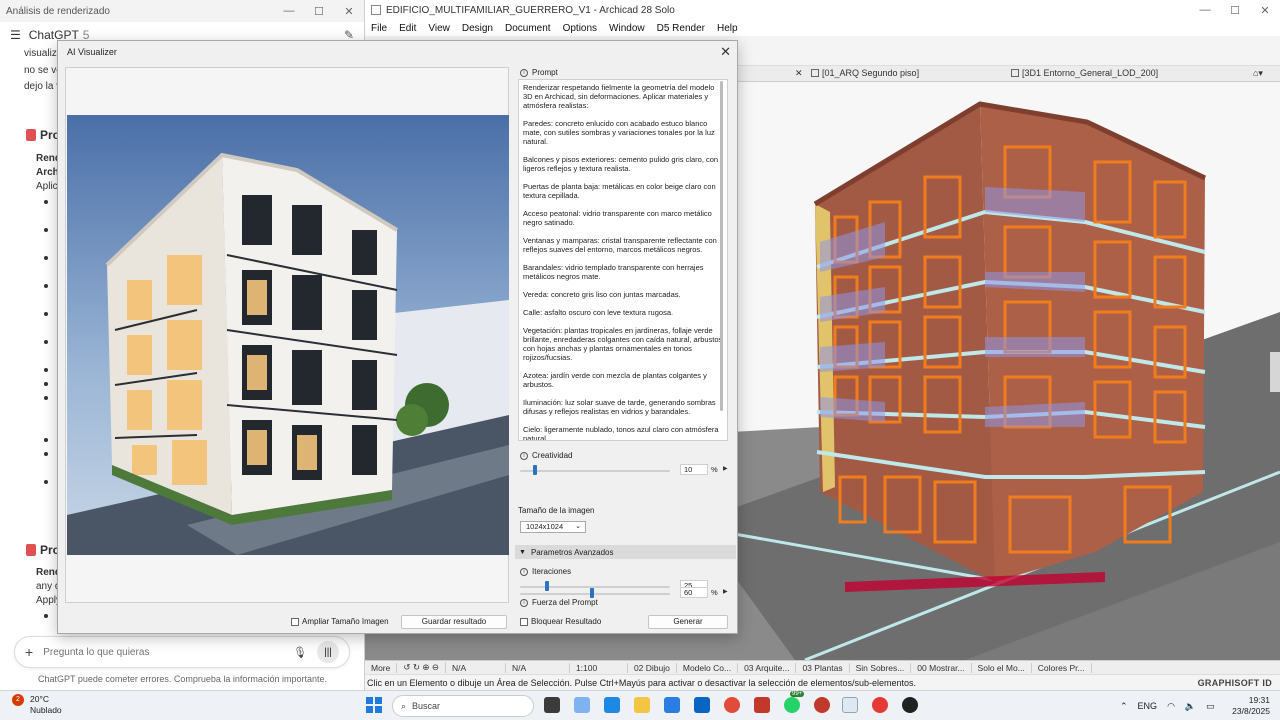  What do you see at coordinates (439, 28) in the screenshot?
I see `menu-view: View` at bounding box center [439, 28].